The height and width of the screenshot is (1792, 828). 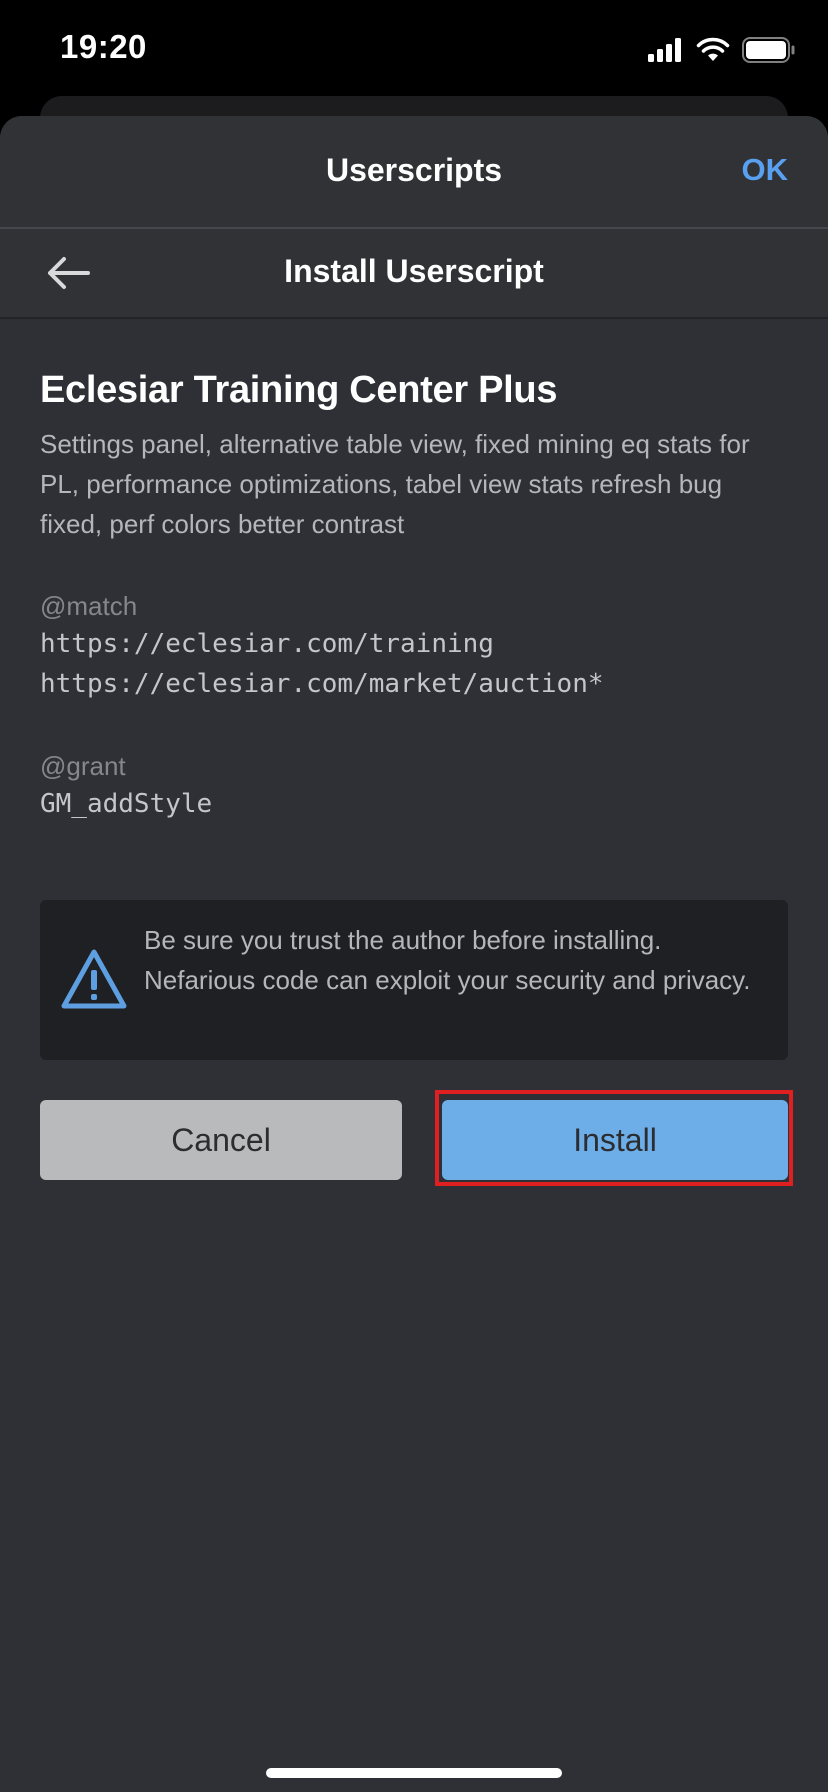 What do you see at coordinates (713, 49) in the screenshot?
I see `wifi-icon` at bounding box center [713, 49].